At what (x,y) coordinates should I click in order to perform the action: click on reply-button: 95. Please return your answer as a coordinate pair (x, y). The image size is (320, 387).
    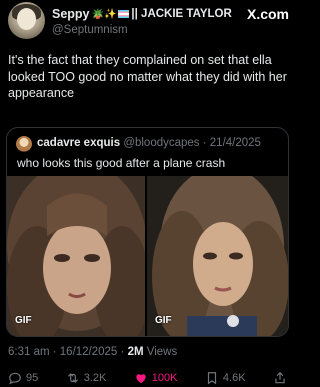
    Looking at the image, I should click on (23, 378).